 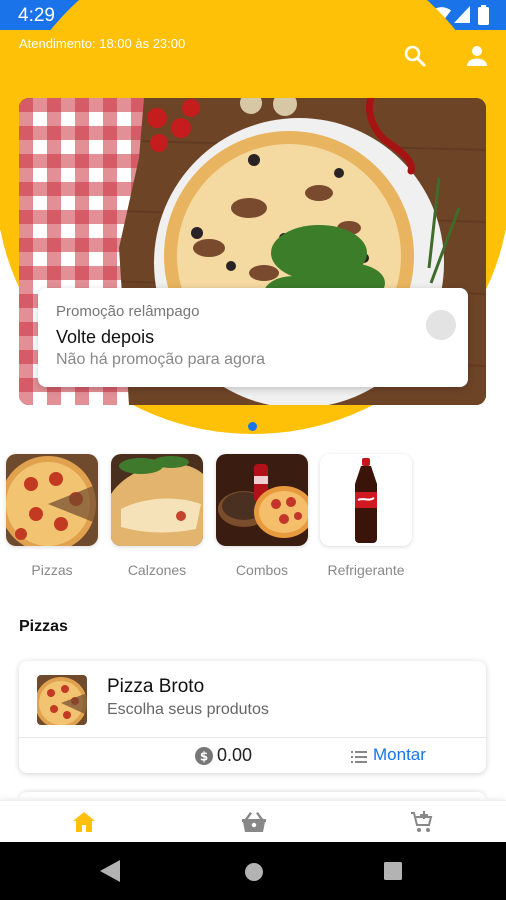 I want to click on promo-subtitle: Promoção relâmpago, so click(x=128, y=311).